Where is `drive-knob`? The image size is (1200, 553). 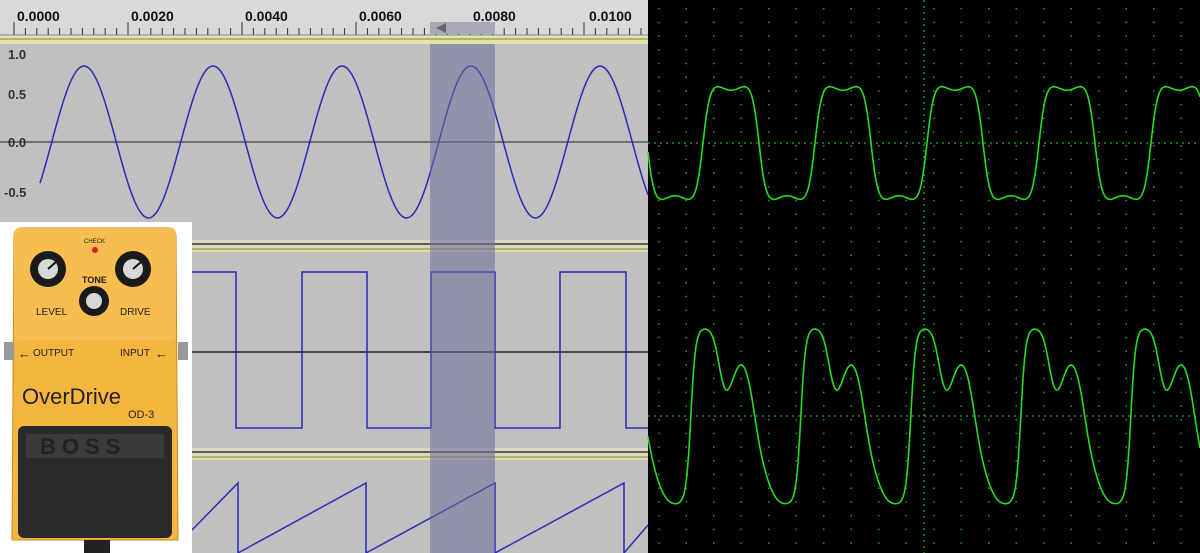
drive-knob is located at coordinates (133, 269).